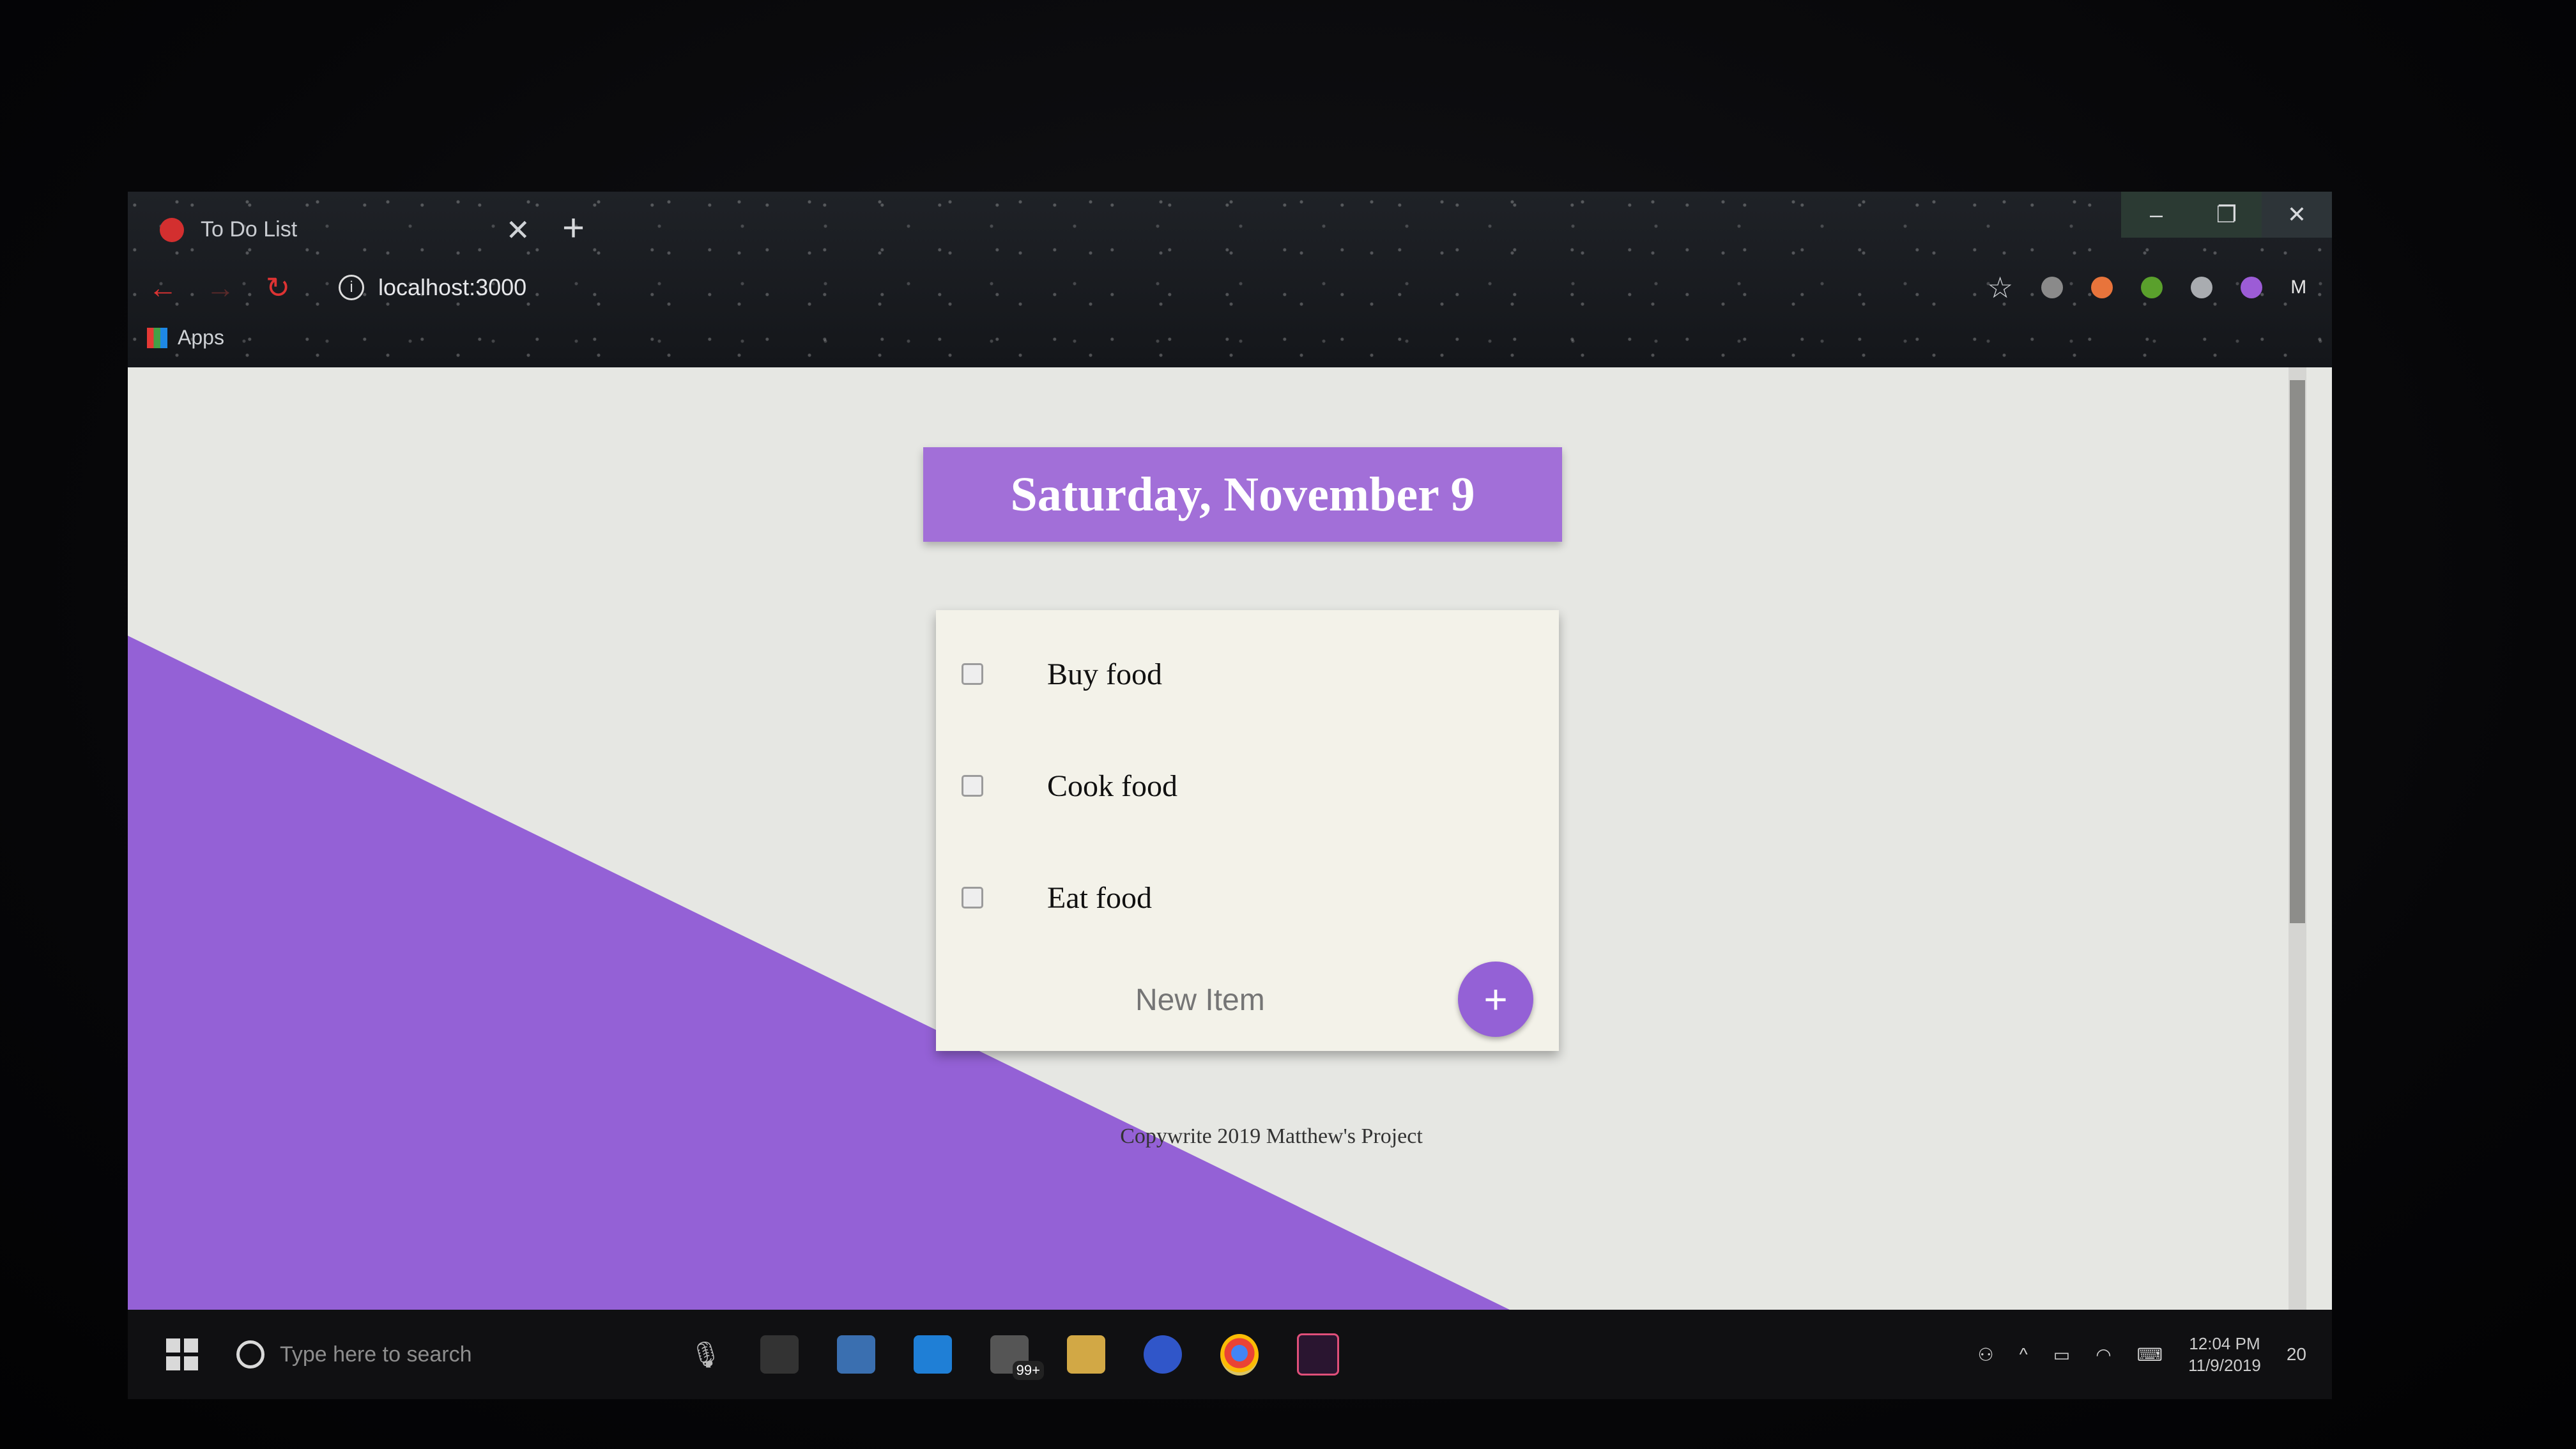  What do you see at coordinates (2202, 287) in the screenshot?
I see `shield-icon` at bounding box center [2202, 287].